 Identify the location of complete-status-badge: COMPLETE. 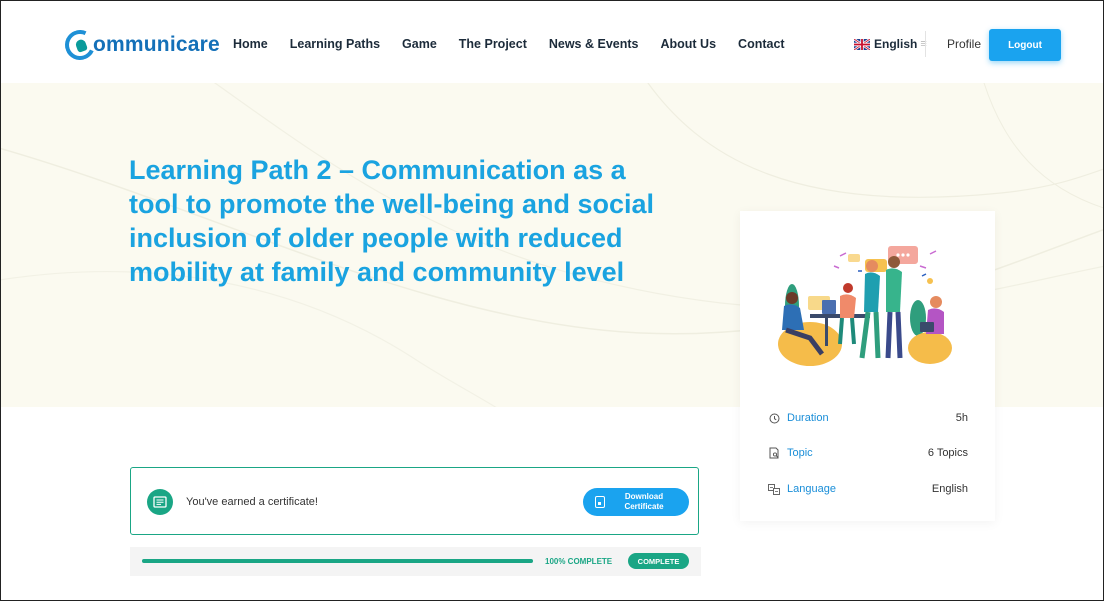
(658, 561).